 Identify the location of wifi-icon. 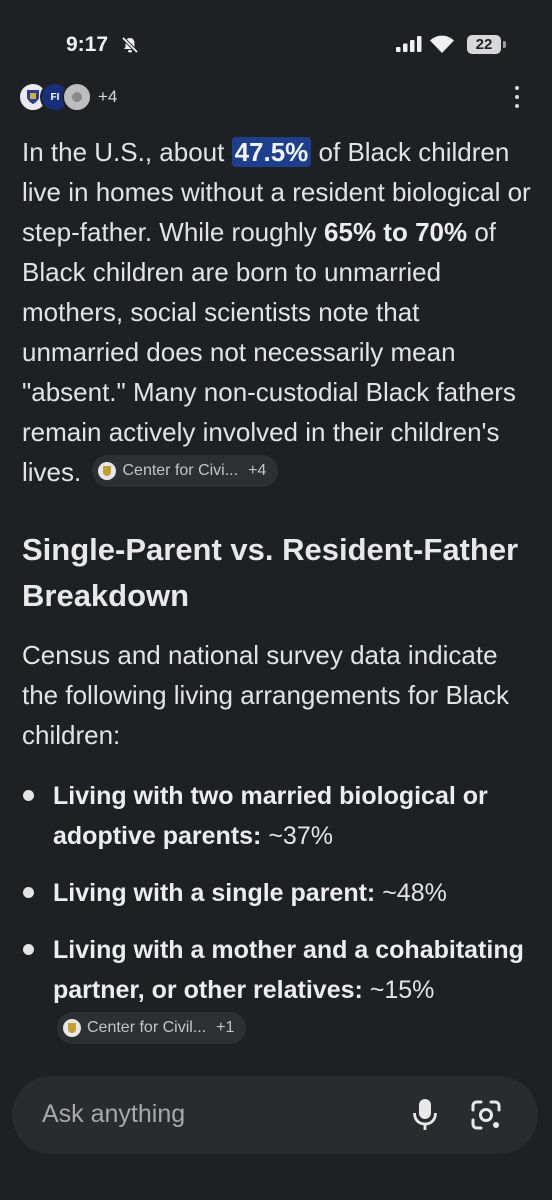
(442, 46).